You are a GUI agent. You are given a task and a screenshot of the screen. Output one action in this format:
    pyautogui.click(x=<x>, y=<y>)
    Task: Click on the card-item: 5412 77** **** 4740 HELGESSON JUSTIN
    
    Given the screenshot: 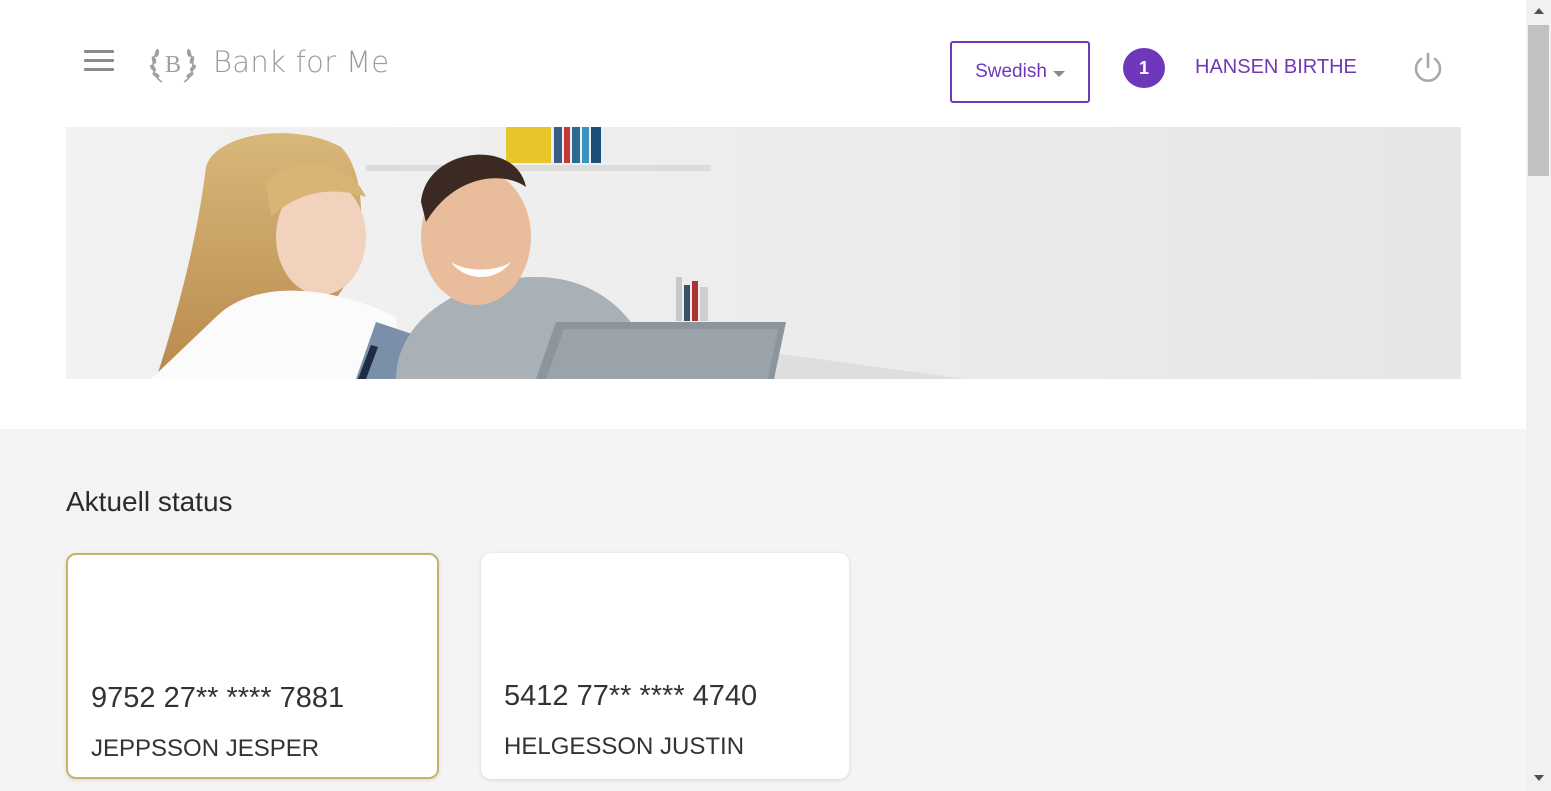 What is the action you would take?
    pyautogui.click(x=665, y=666)
    